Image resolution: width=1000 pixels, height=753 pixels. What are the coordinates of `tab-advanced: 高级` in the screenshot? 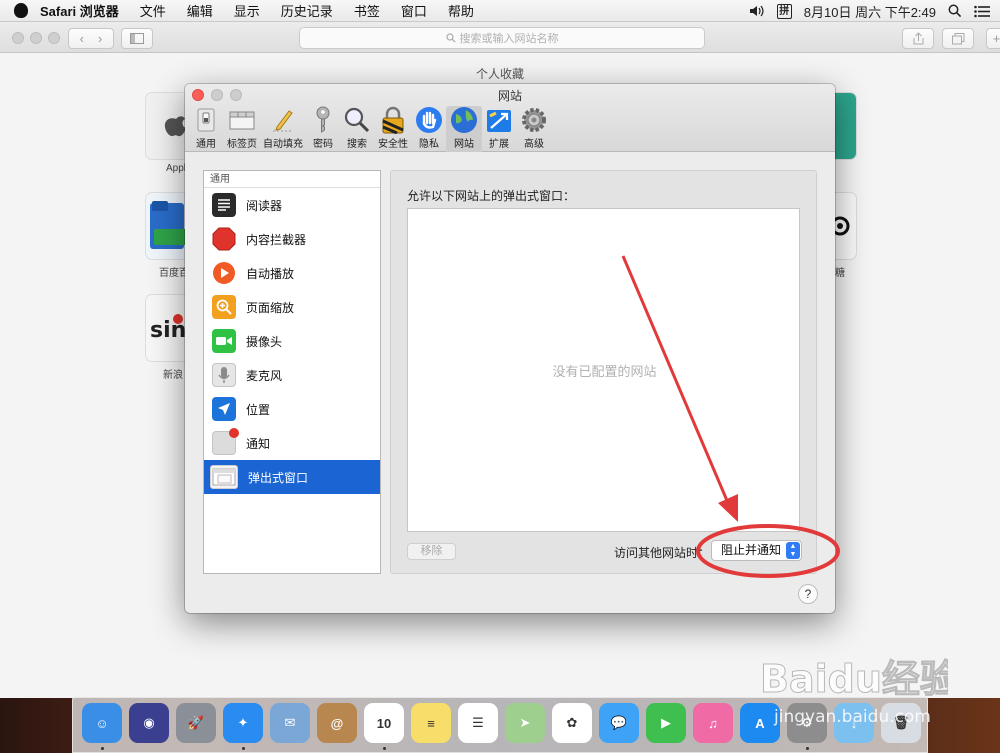 It's located at (534, 129).